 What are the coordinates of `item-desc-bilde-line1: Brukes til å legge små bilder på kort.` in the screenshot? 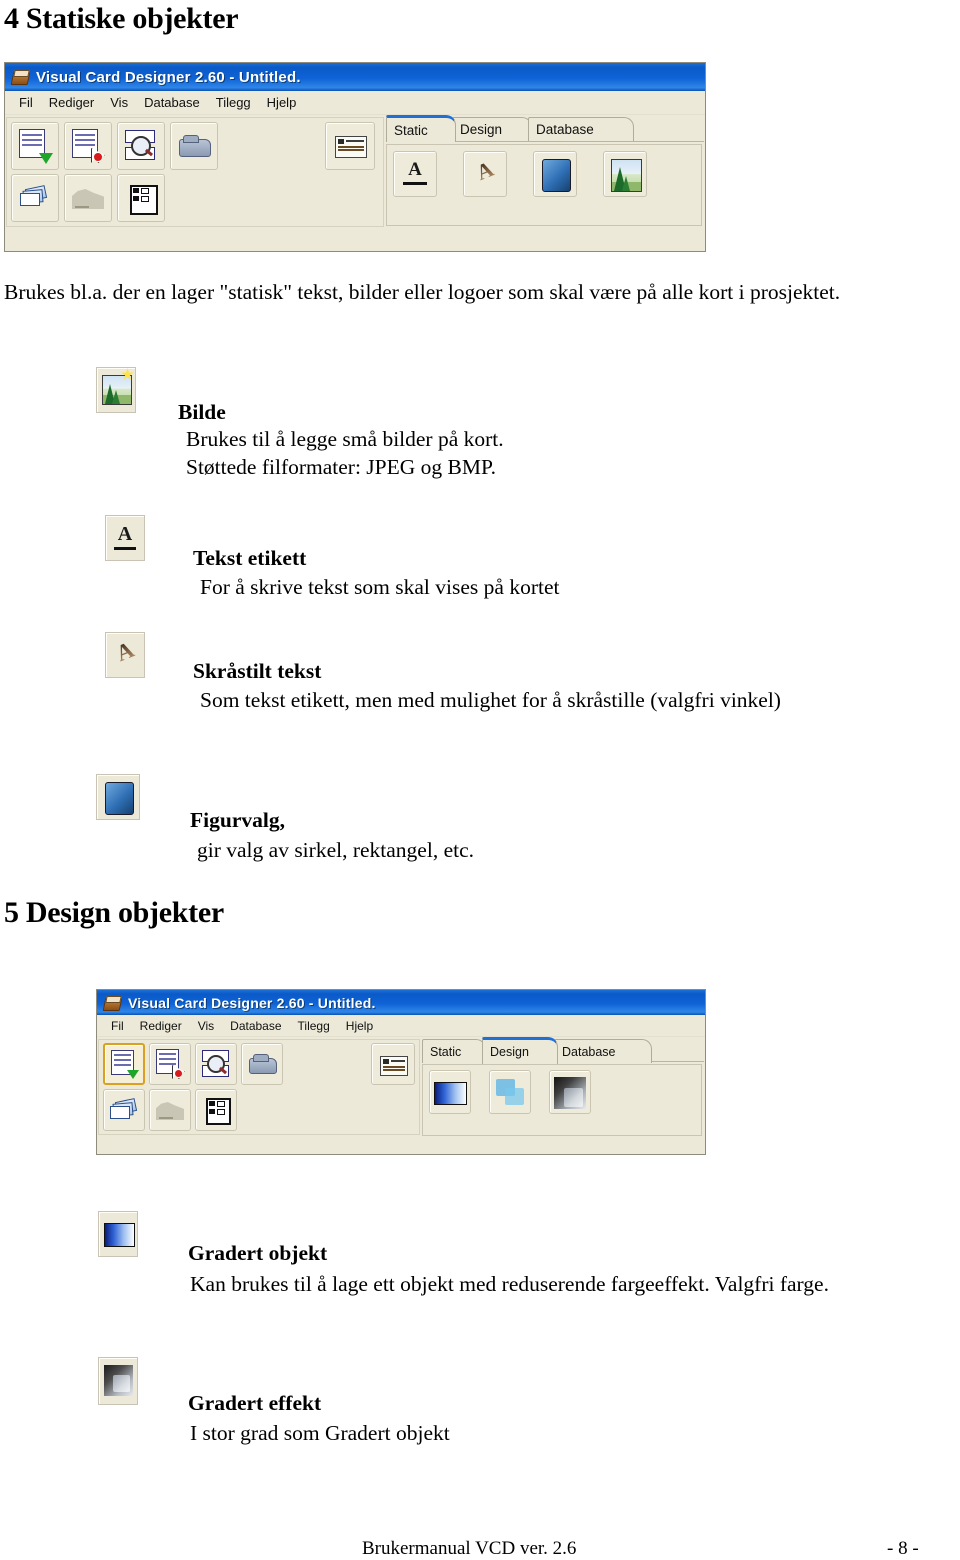 It's located at (345, 439).